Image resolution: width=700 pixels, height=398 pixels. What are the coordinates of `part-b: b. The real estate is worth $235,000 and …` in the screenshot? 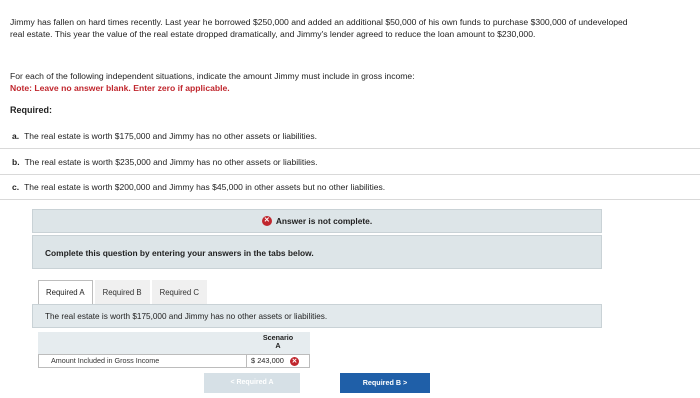 It's located at (165, 162).